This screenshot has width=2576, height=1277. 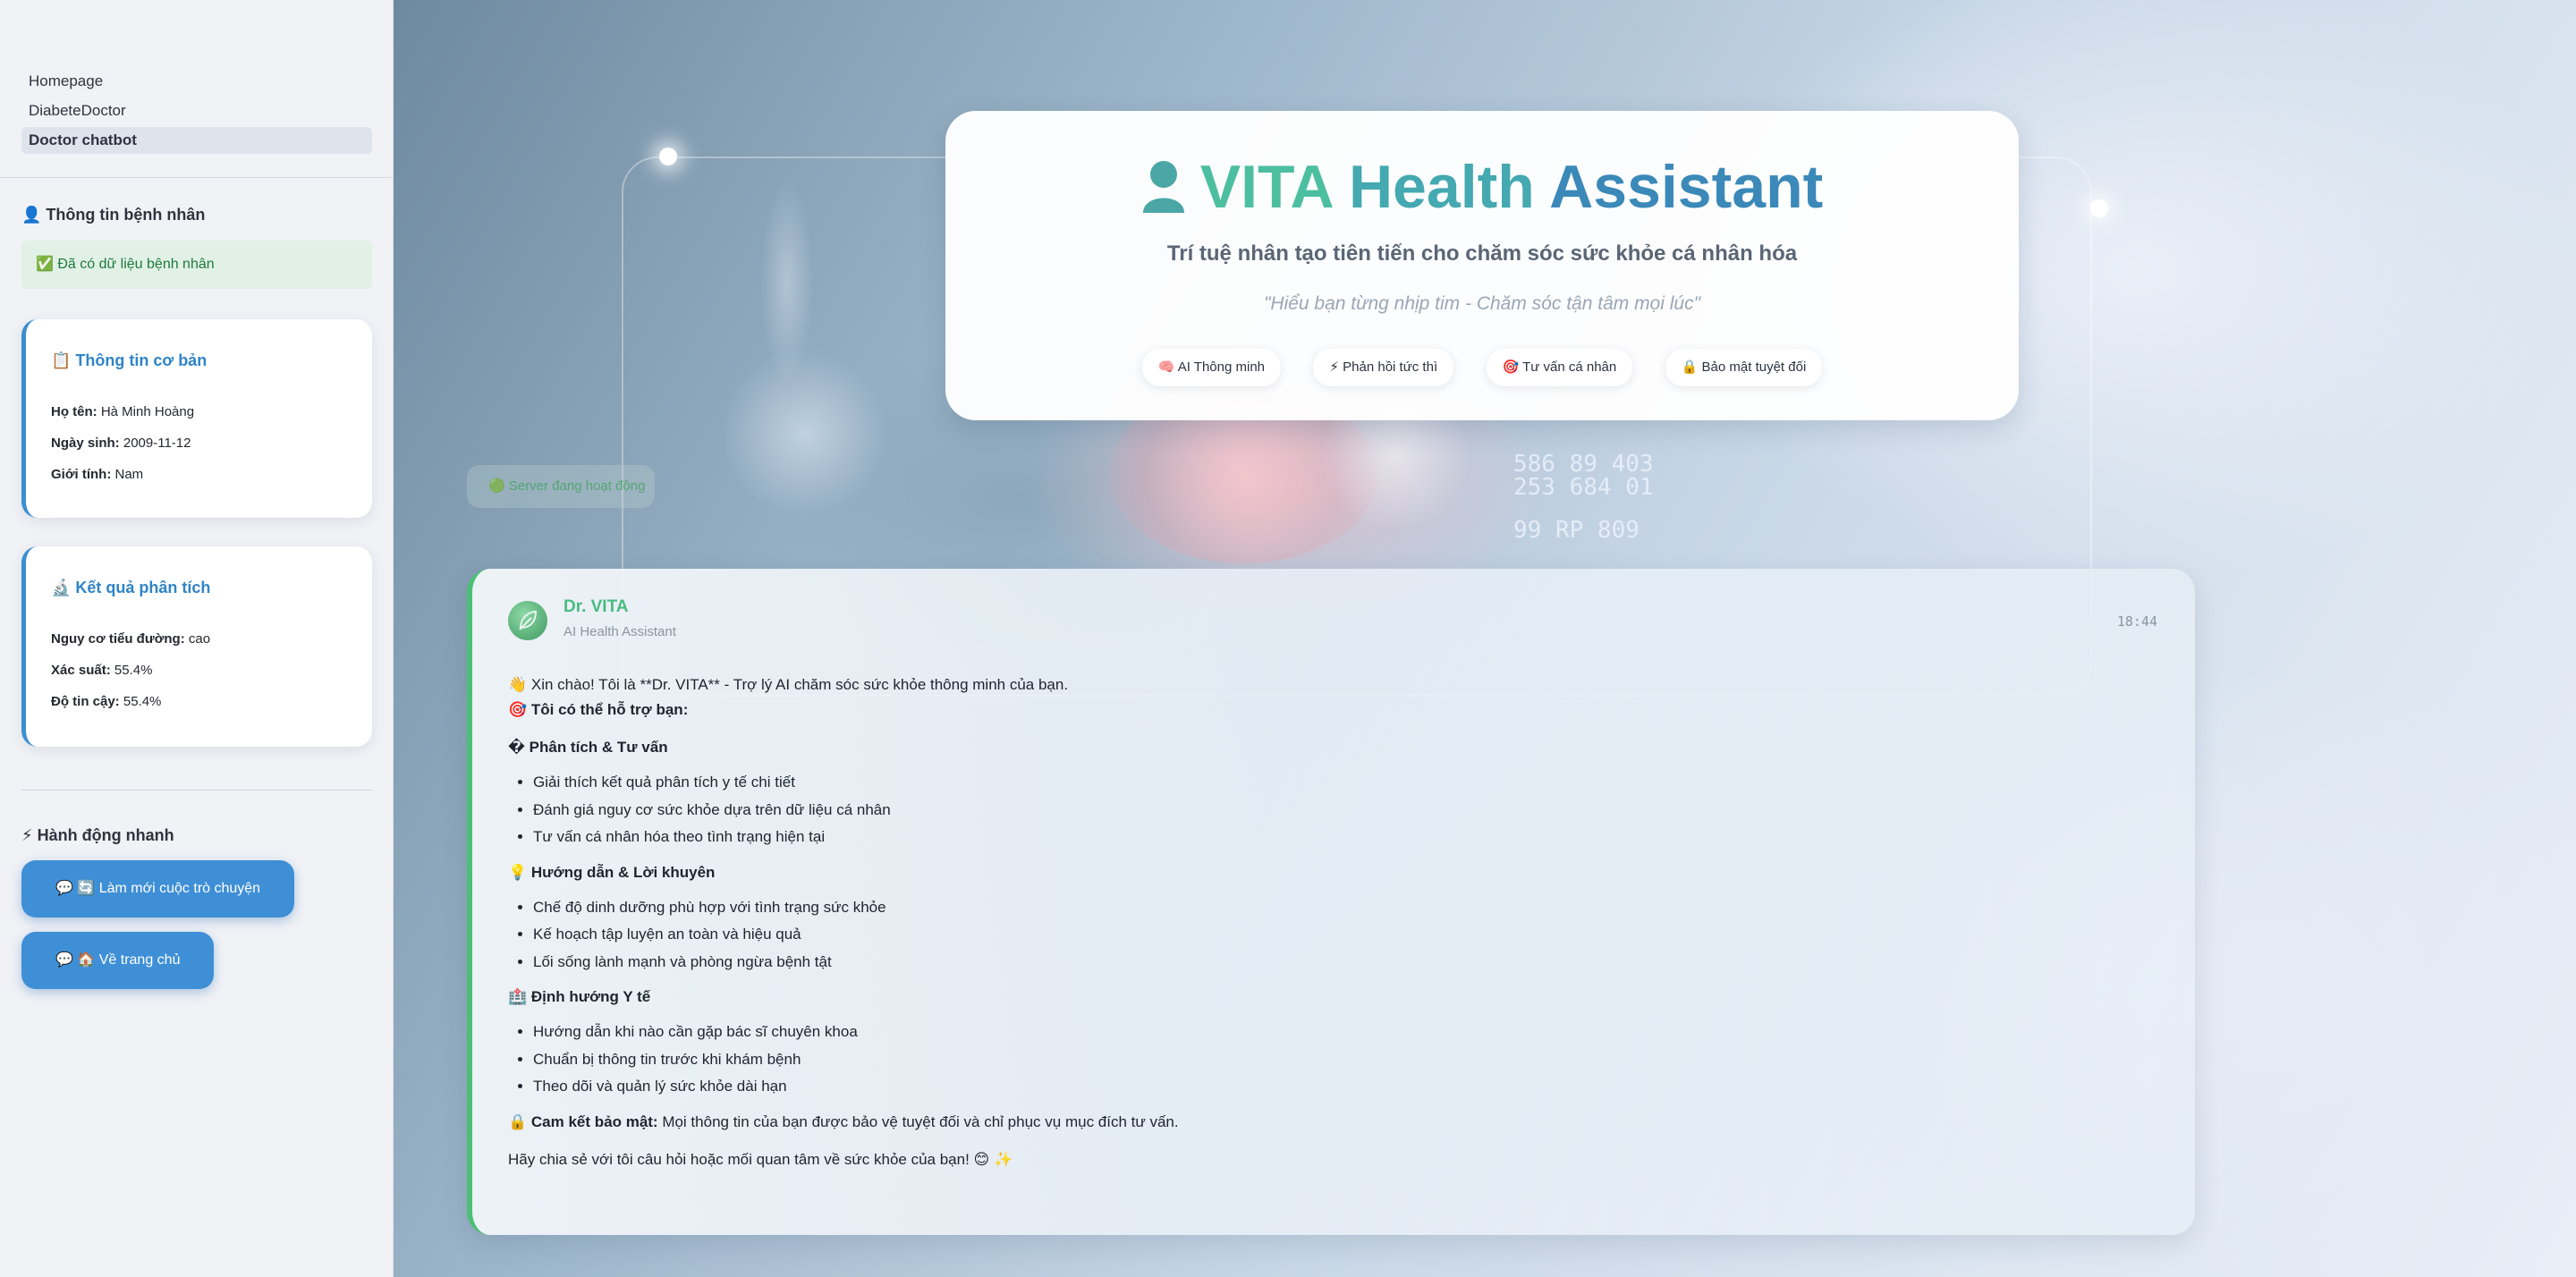 I want to click on list-item: Theo dõi và quản lý sức khỏe dài hạn, so click(x=1325, y=1087).